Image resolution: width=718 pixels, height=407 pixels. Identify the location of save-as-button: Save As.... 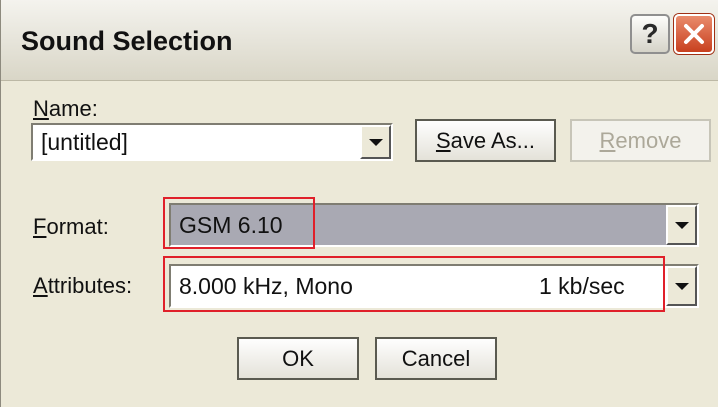
(485, 140).